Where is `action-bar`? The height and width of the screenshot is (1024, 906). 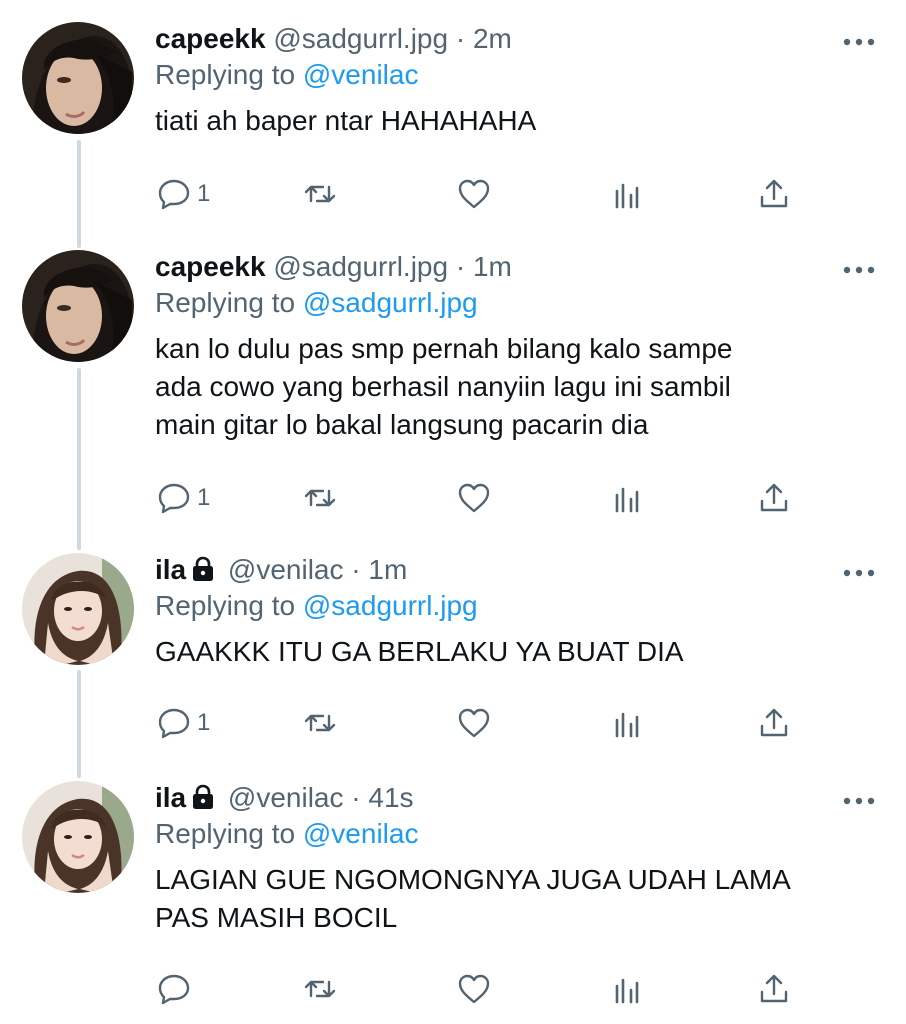 action-bar is located at coordinates (480, 989).